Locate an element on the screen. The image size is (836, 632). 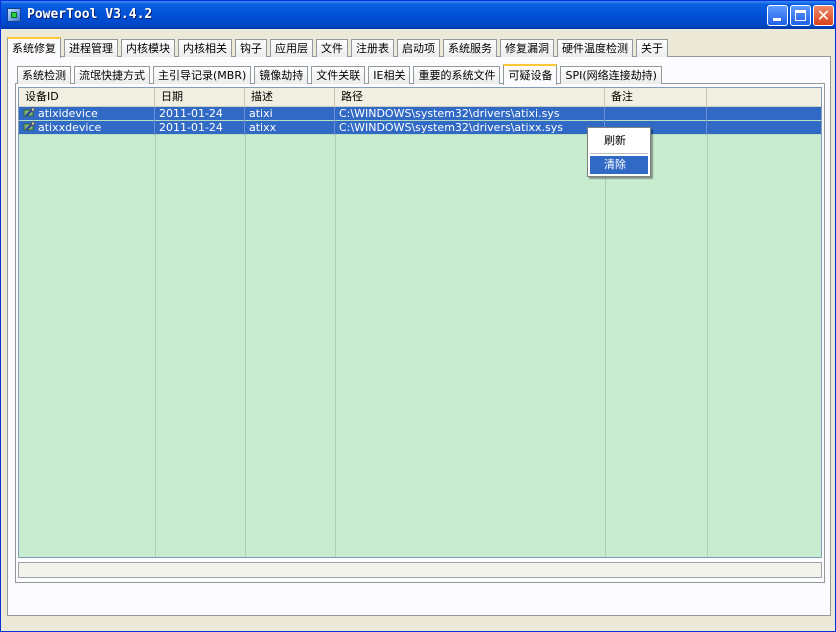
tab-important-system-files: 重要的系统文件 is located at coordinates (457, 75).